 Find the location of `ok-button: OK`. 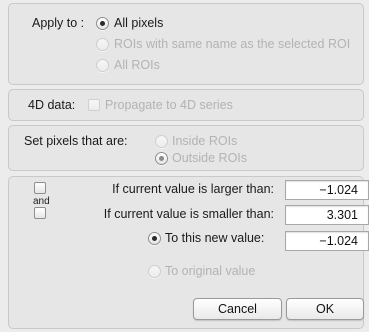

ok-button: OK is located at coordinates (325, 309).